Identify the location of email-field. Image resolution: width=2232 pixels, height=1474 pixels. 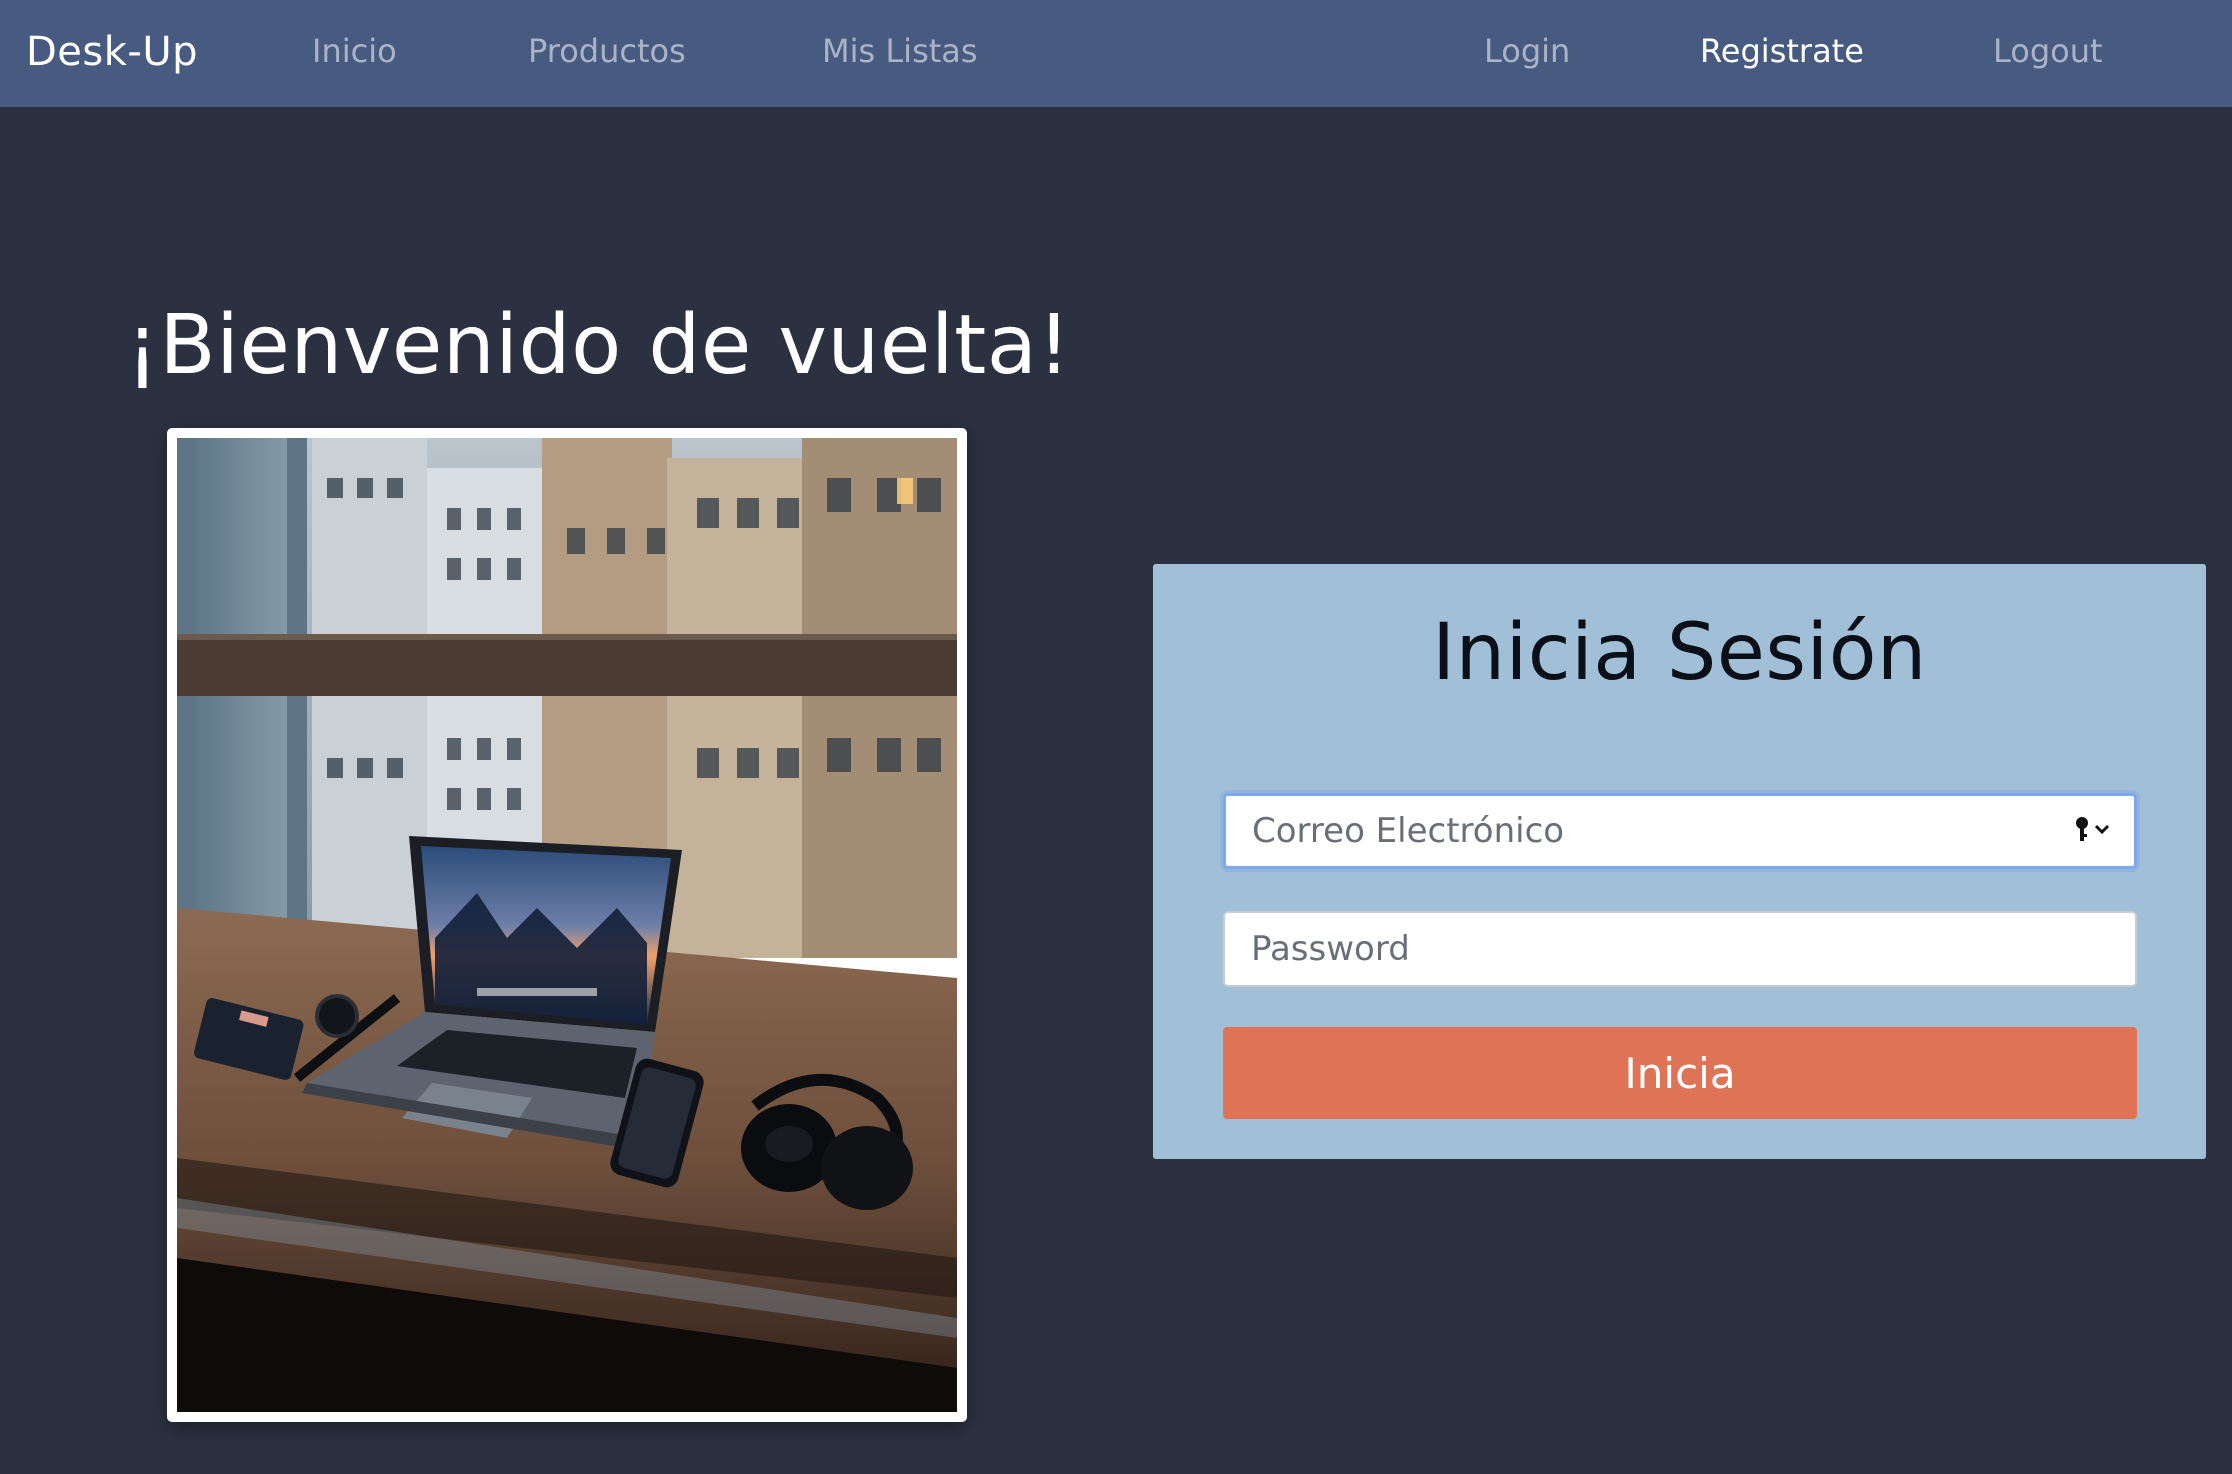
(1680, 831).